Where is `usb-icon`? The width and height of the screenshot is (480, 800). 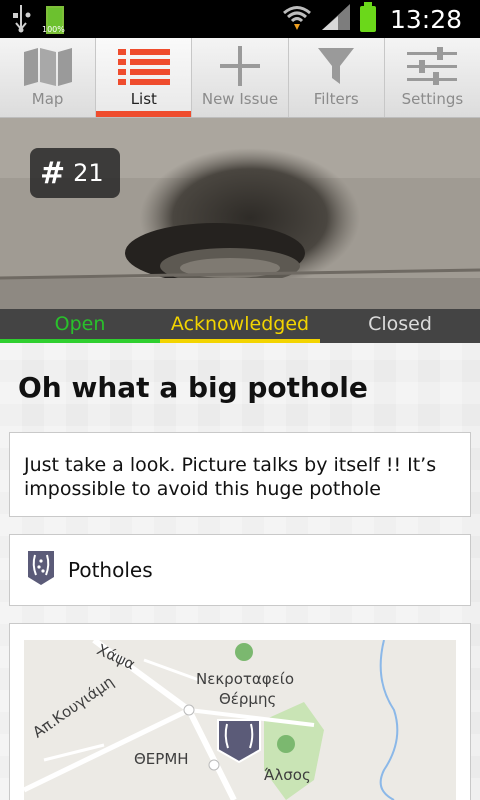 usb-icon is located at coordinates (21, 20).